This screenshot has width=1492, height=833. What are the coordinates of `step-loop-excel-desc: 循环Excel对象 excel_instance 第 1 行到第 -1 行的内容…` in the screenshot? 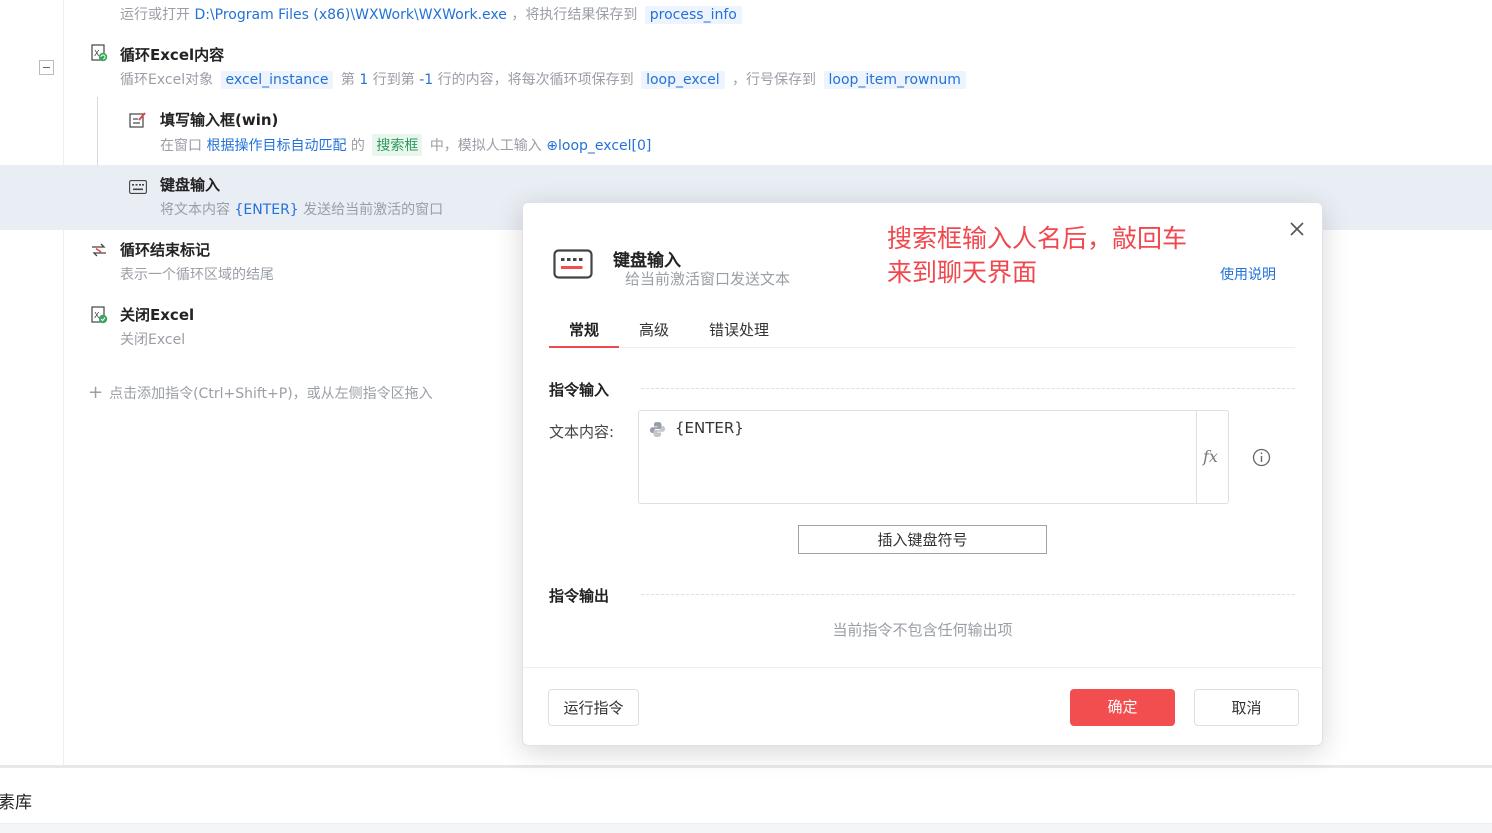 It's located at (544, 79).